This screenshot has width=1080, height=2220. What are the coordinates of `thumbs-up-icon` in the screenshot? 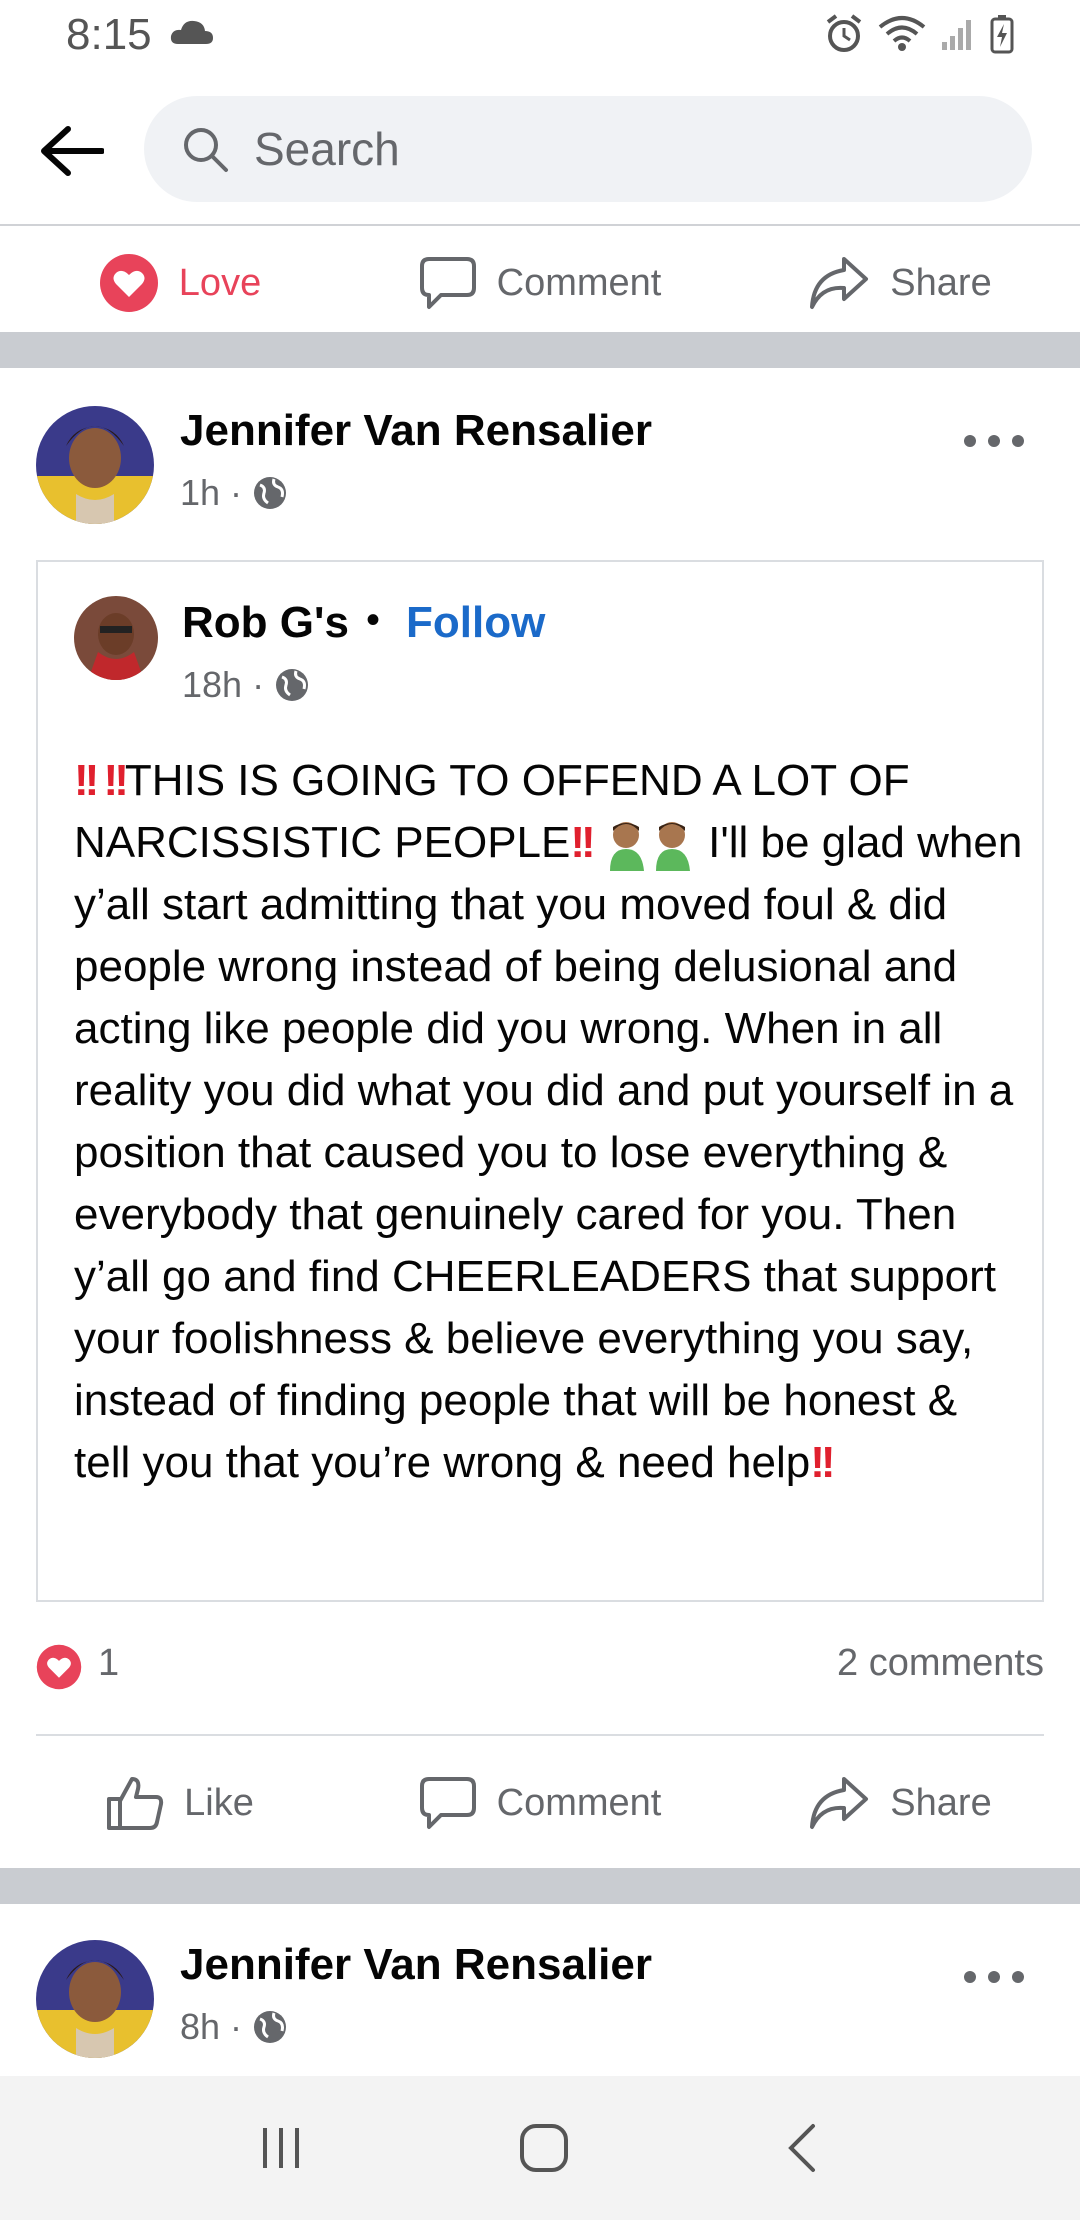 It's located at (135, 1803).